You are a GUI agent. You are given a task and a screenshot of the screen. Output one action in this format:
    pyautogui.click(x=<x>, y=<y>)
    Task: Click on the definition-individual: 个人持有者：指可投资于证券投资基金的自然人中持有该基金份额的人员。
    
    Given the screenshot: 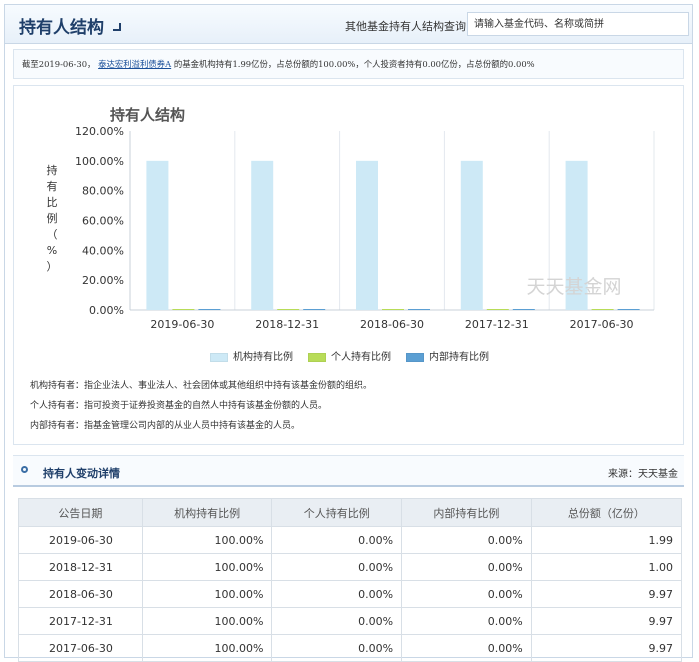 What is the action you would take?
    pyautogui.click(x=179, y=406)
    